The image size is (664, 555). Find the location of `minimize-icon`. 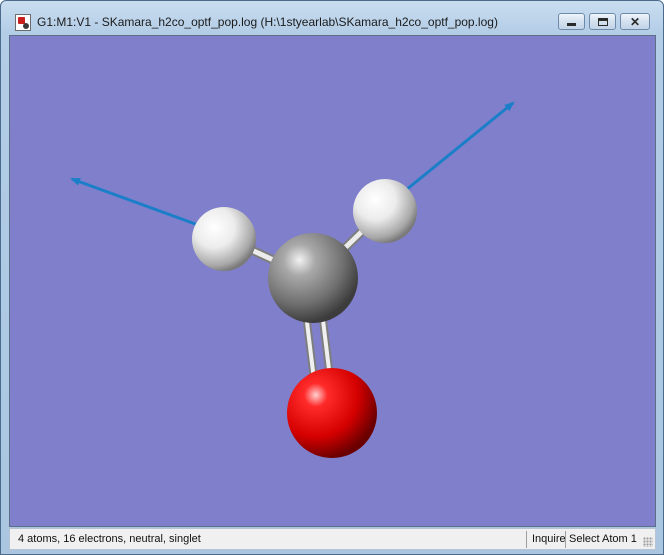

minimize-icon is located at coordinates (571, 24).